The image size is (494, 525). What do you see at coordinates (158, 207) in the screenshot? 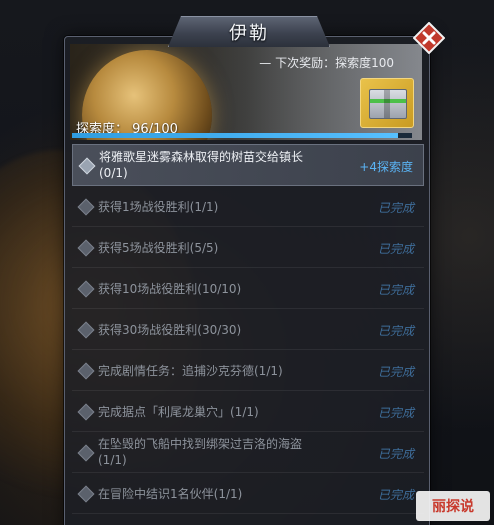
I see `quest-text: 获得1场战役胜利(1/1)` at bounding box center [158, 207].